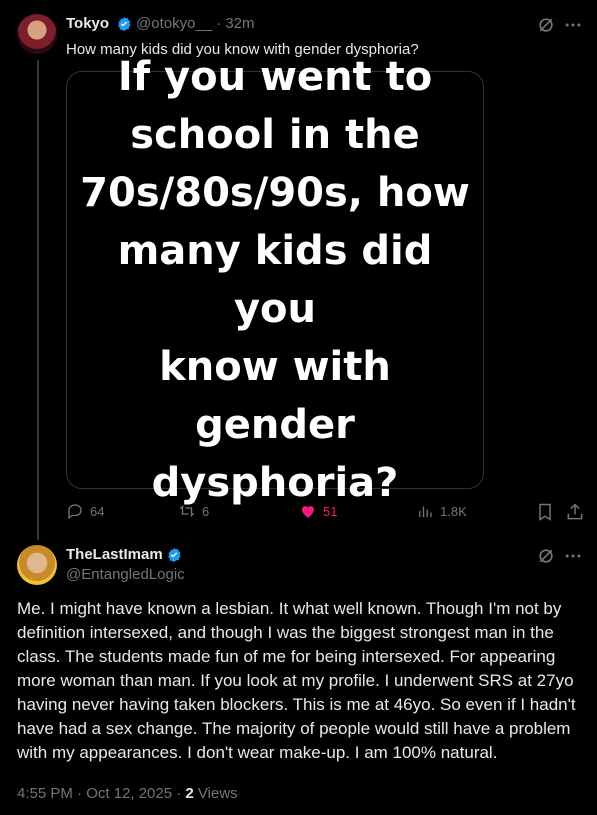  I want to click on share-icon, so click(575, 514).